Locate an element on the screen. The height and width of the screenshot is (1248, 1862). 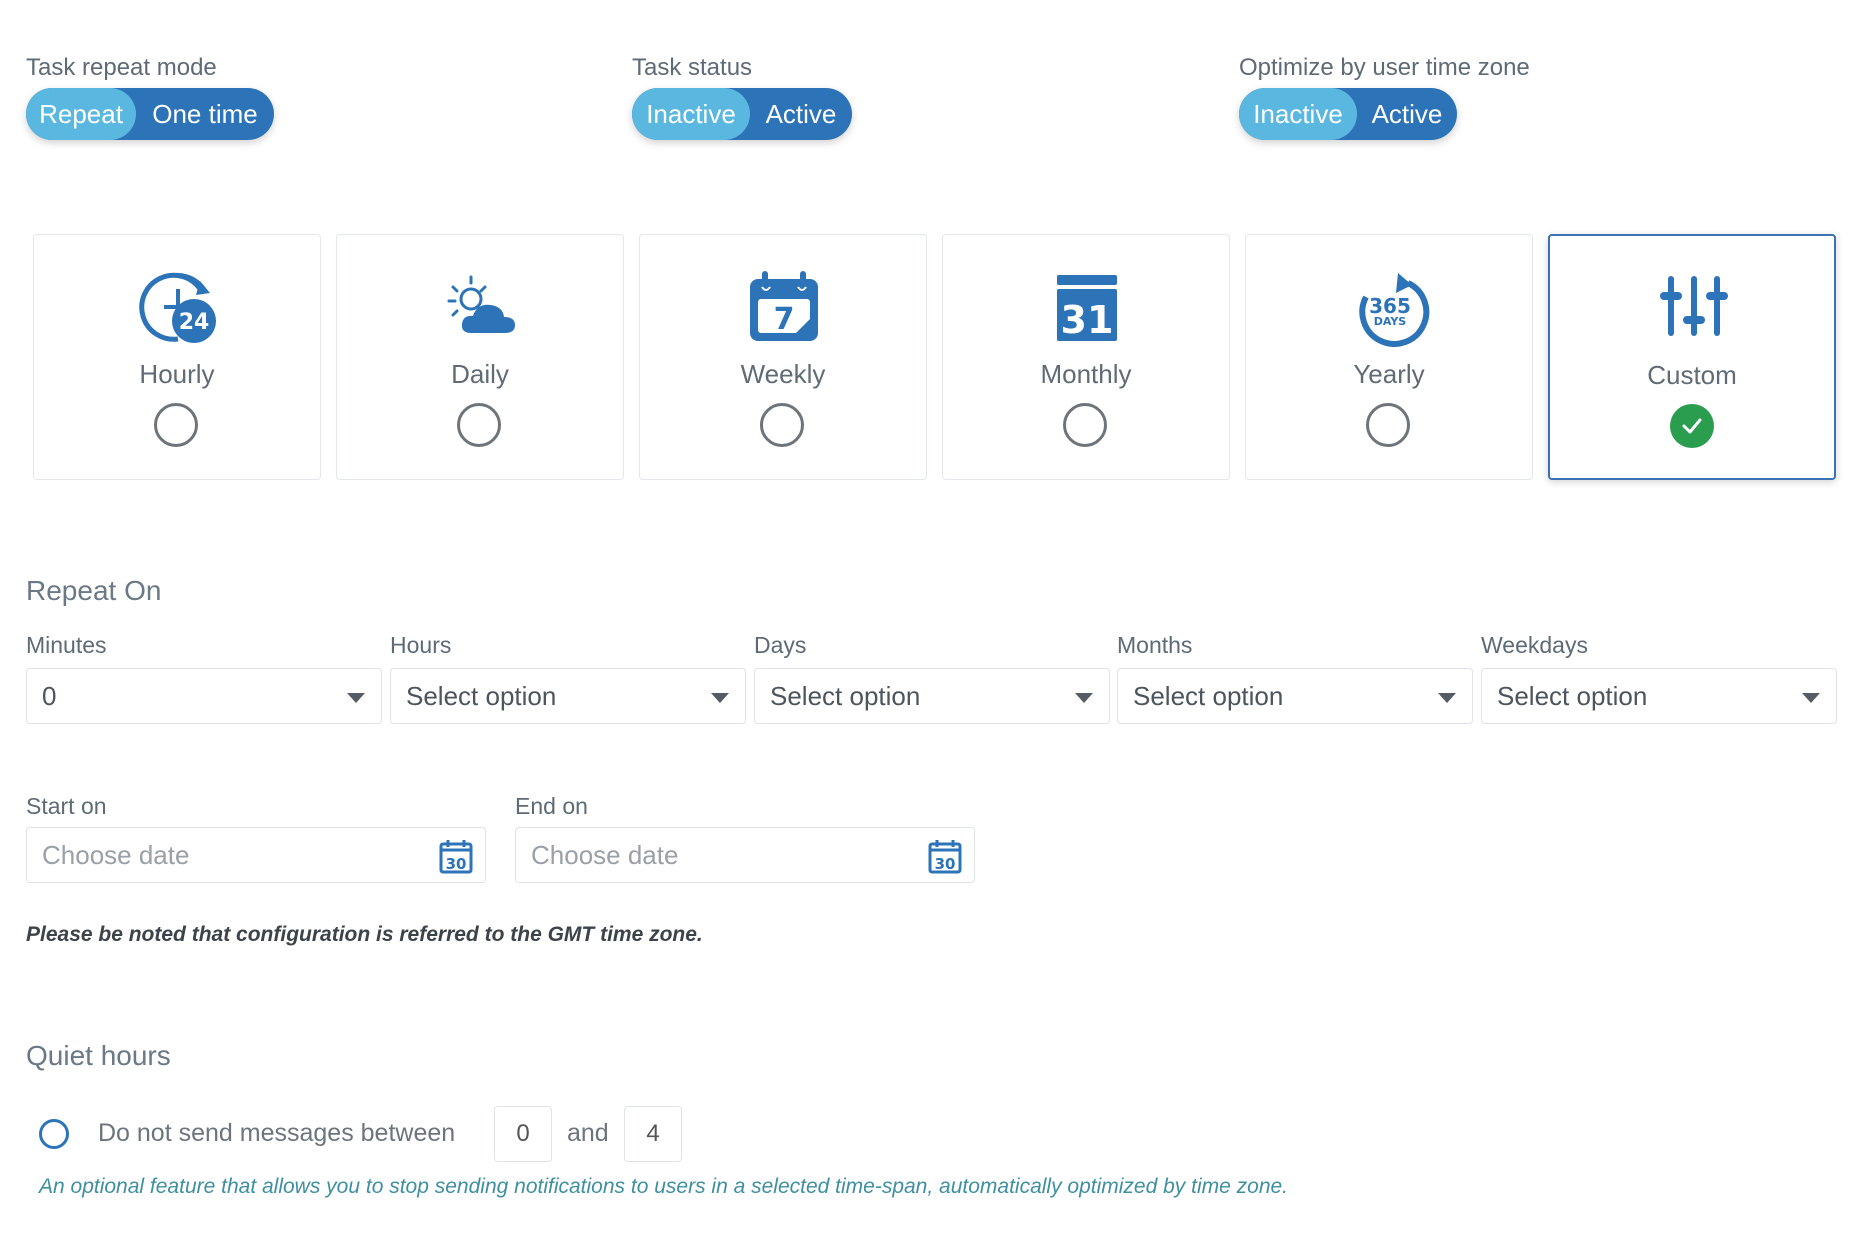
optimize-inactive-option: Inactive is located at coordinates (1298, 114).